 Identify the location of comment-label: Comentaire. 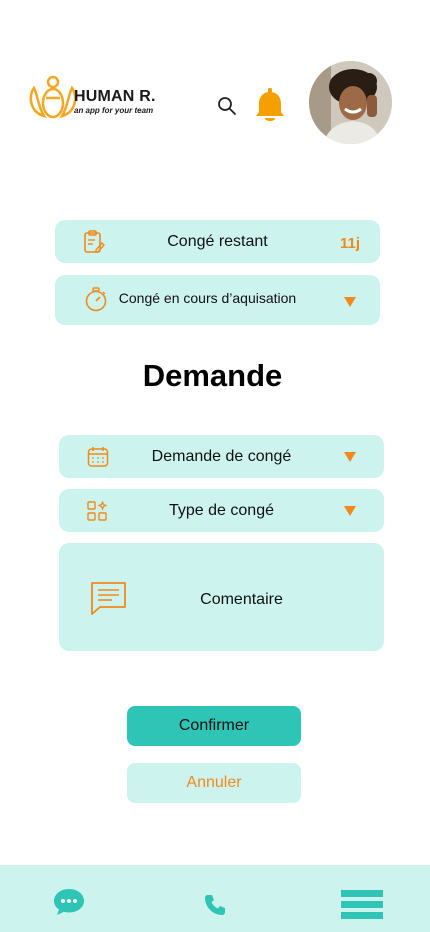
(241, 599).